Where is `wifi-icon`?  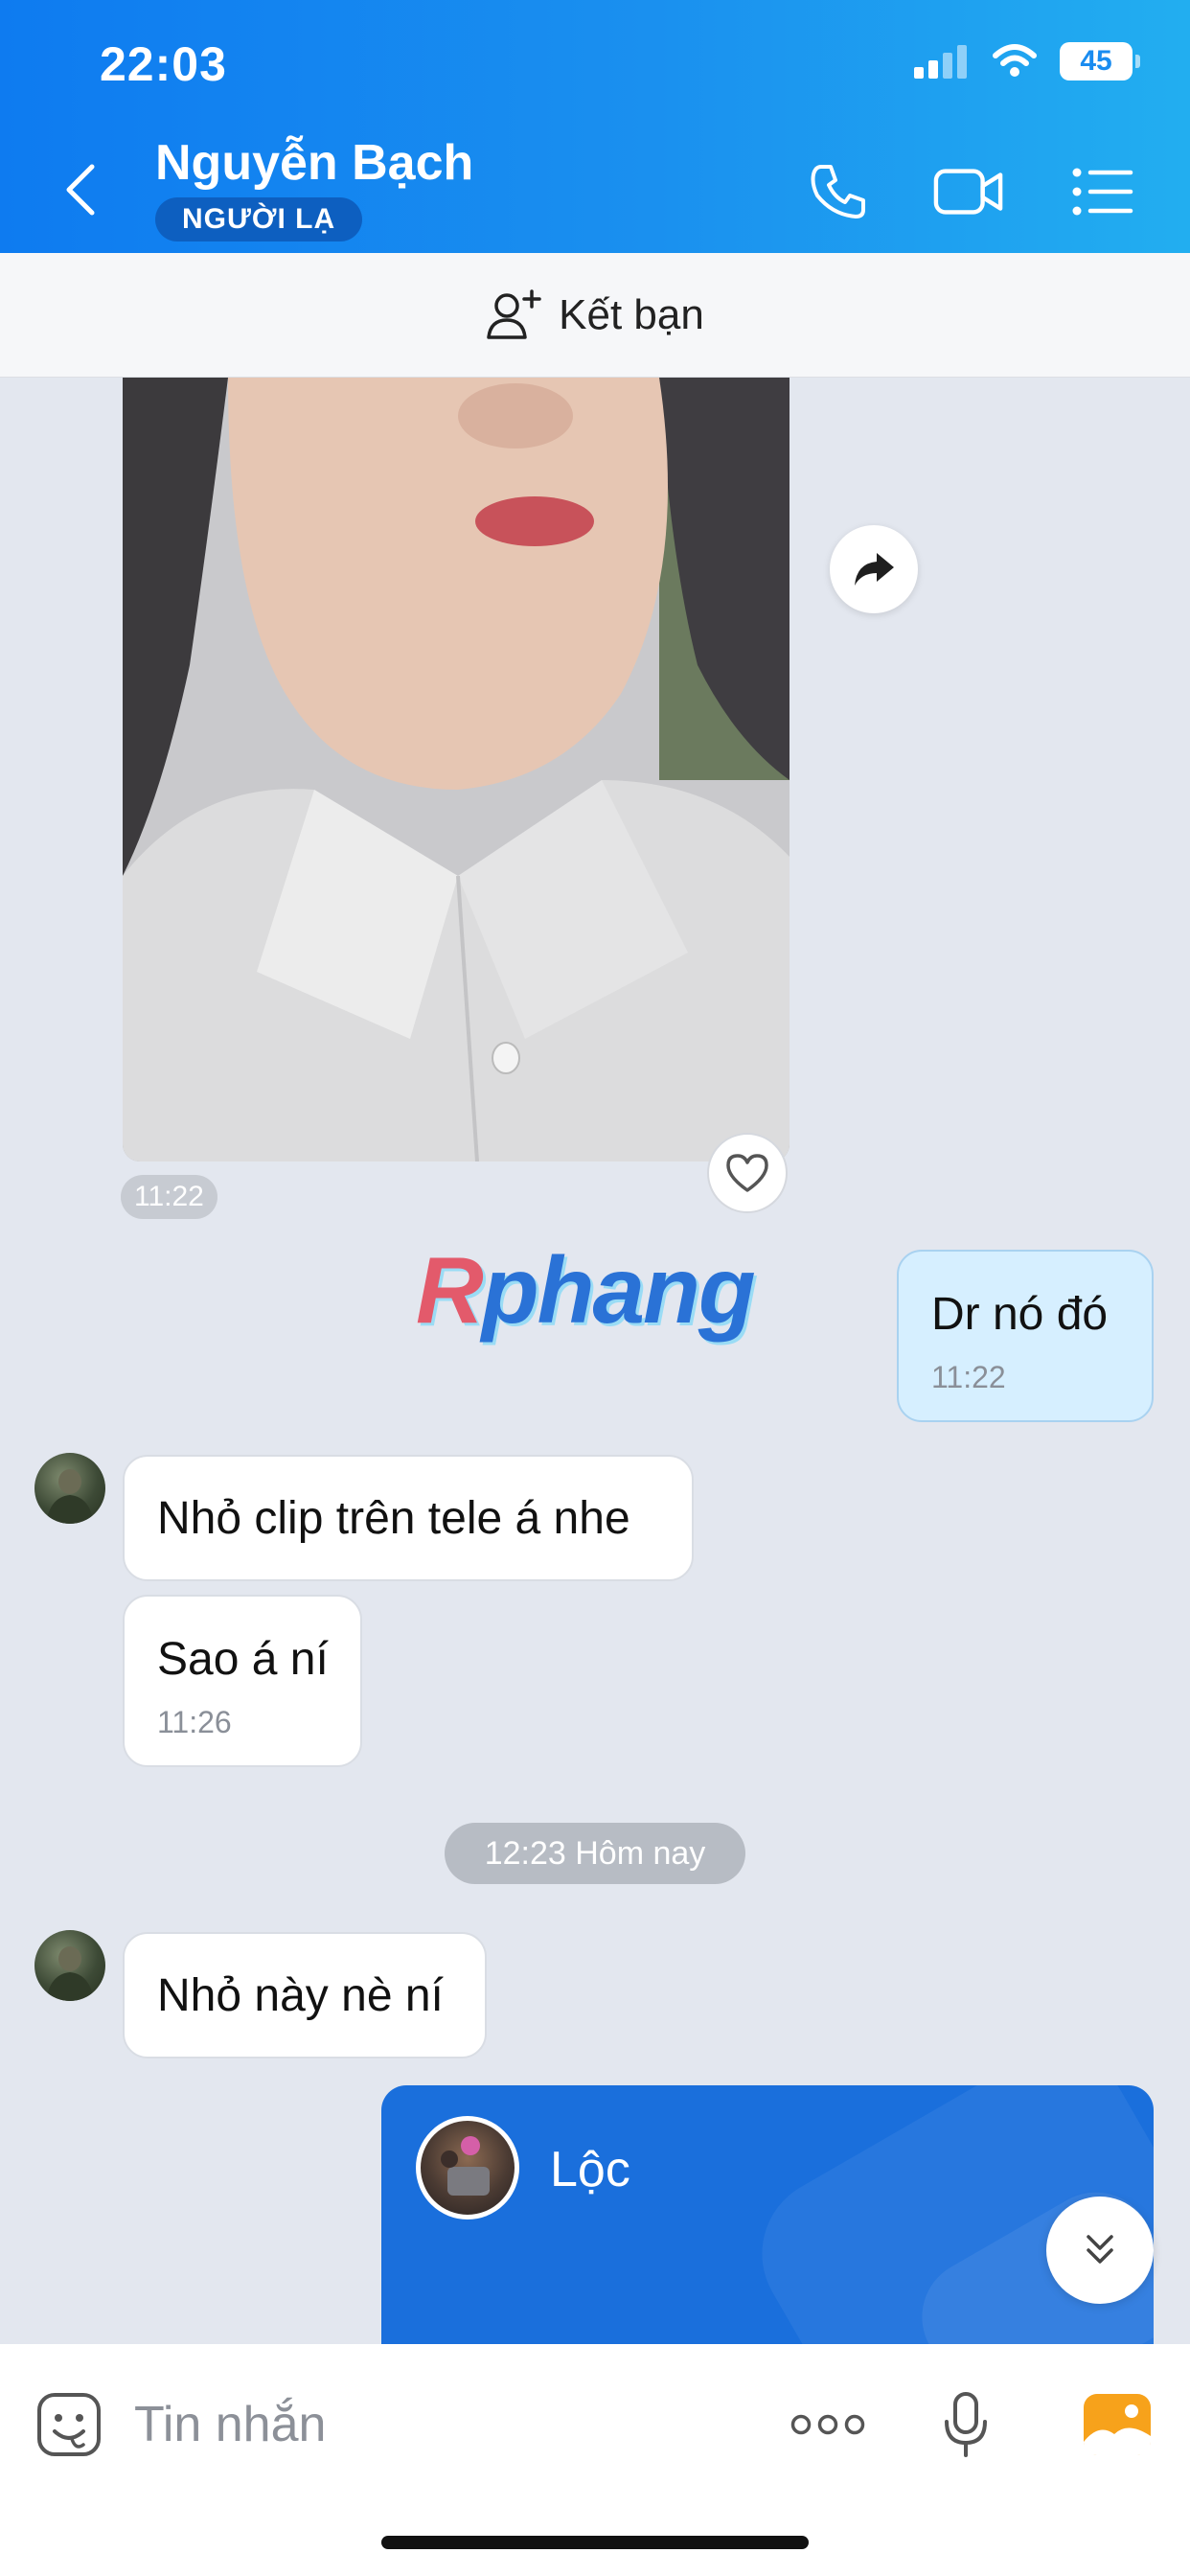
wifi-icon is located at coordinates (1015, 60).